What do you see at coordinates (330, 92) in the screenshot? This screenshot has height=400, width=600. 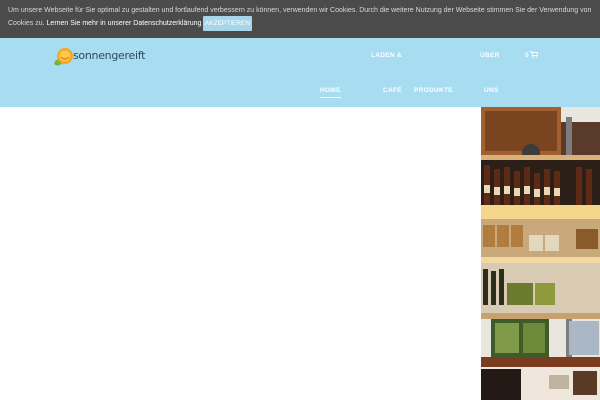 I see `nav-item-home: HOME` at bounding box center [330, 92].